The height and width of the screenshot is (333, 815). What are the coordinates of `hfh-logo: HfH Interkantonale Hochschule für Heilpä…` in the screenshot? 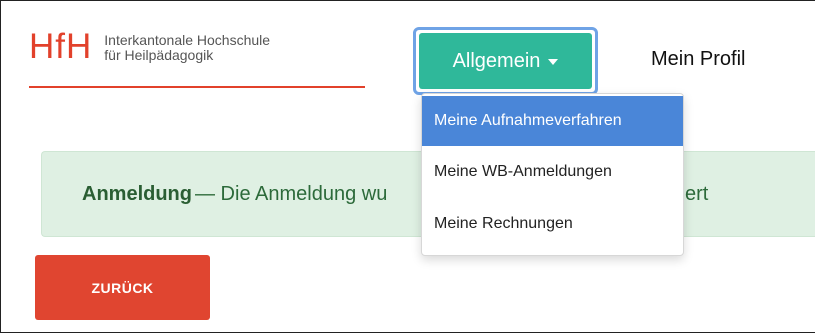 It's located at (149, 46).